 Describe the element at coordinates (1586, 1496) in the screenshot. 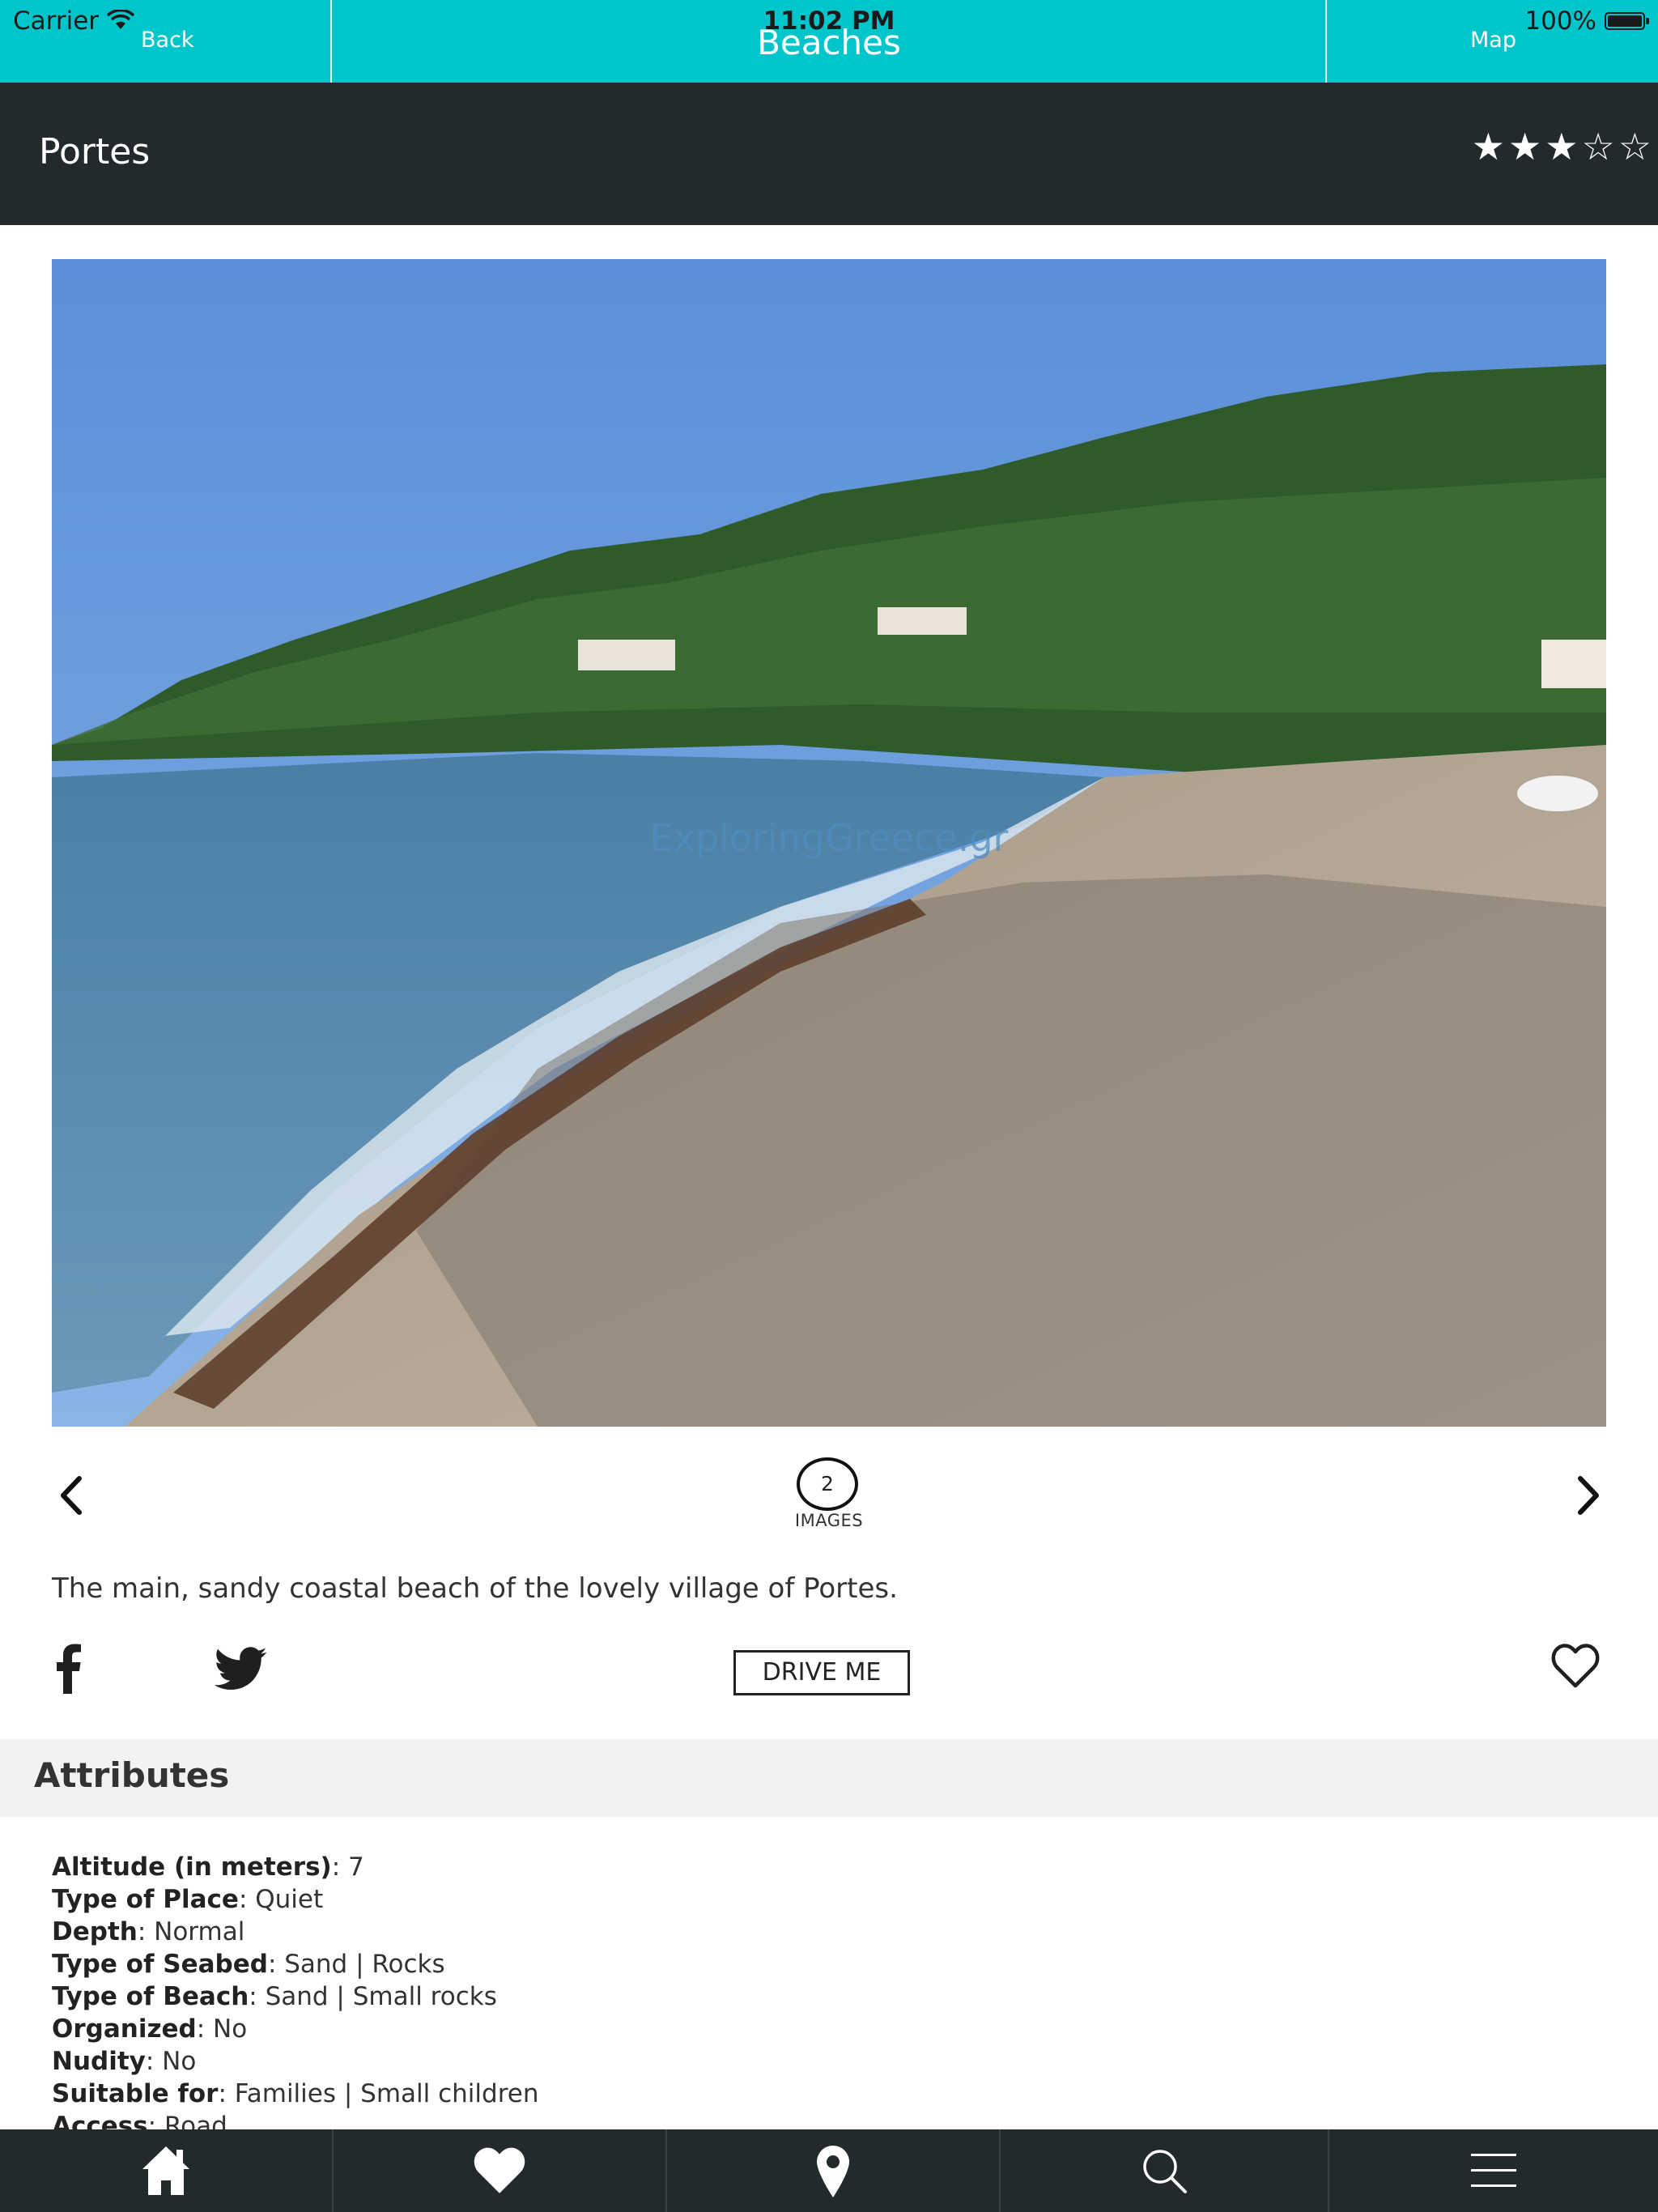

I see `next-image-button` at that location.